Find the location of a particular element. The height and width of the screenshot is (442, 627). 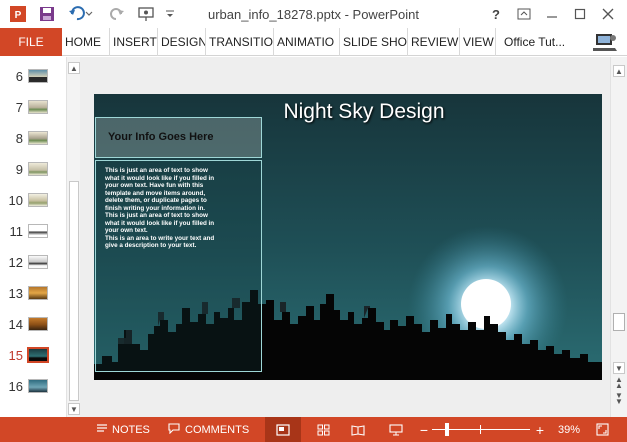

info-body-line: your own text. is located at coordinates (126, 230).